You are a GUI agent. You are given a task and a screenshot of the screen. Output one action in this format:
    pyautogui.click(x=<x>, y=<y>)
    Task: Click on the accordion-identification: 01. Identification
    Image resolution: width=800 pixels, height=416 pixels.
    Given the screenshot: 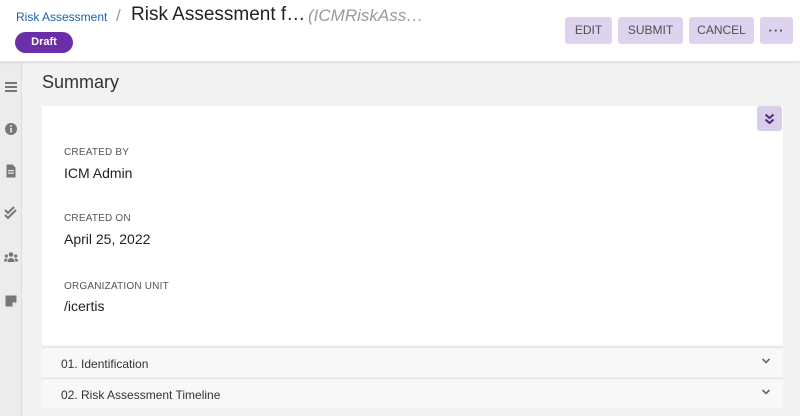 What is the action you would take?
    pyautogui.click(x=412, y=362)
    